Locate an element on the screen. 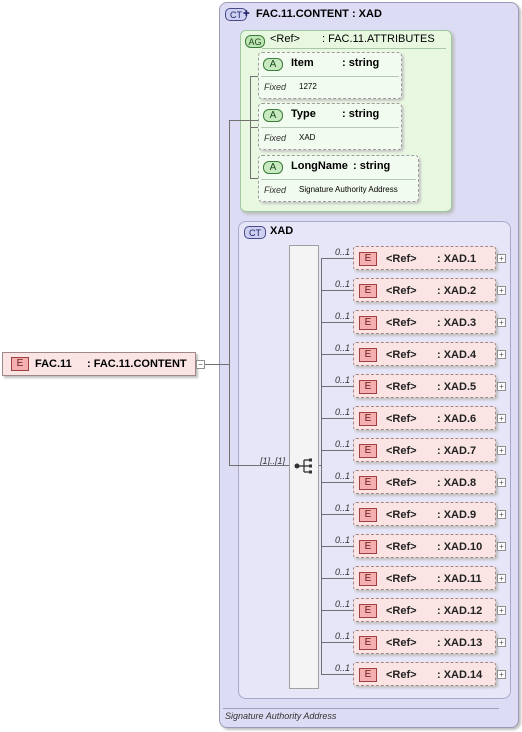 This screenshot has height=732, width=522. element-name: : XAD.14 is located at coordinates (460, 675).